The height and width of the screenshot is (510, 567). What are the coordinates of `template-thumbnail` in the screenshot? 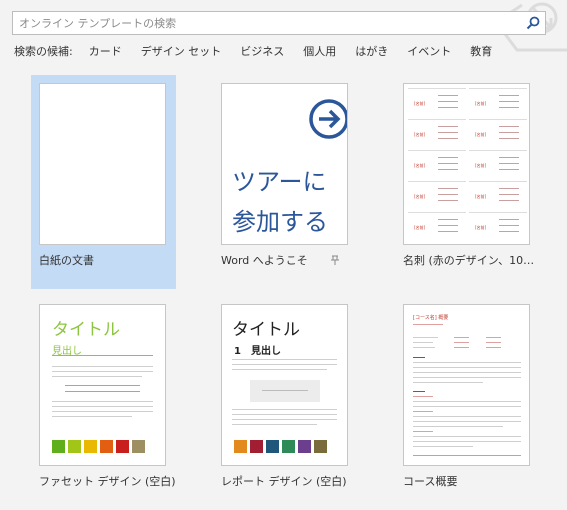 It's located at (102, 164).